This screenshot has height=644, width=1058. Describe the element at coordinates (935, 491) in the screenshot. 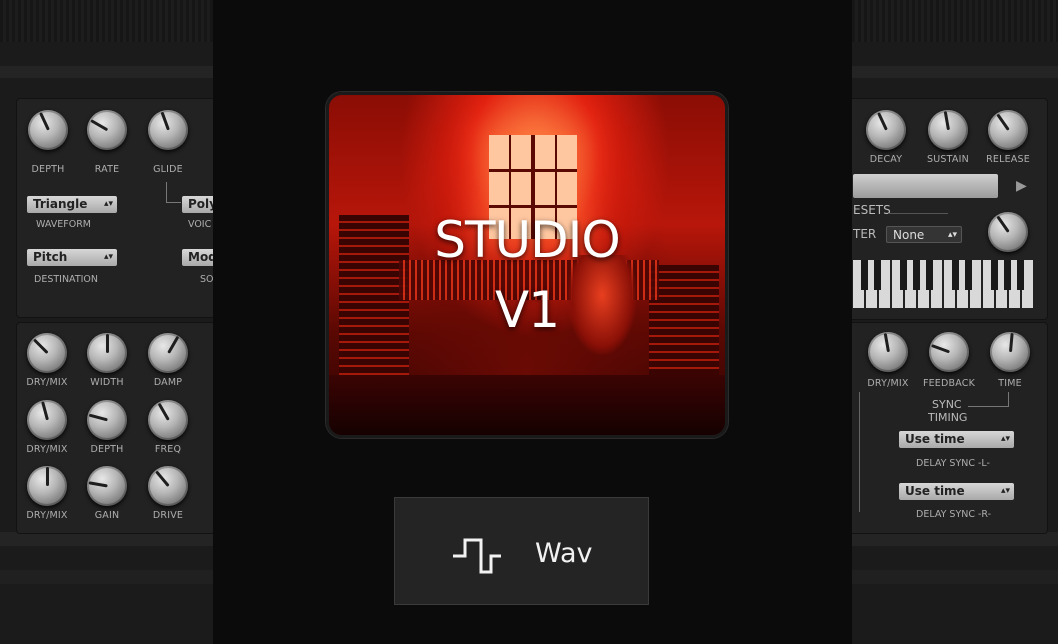

I see `delay-sync-right-value: Use time` at that location.